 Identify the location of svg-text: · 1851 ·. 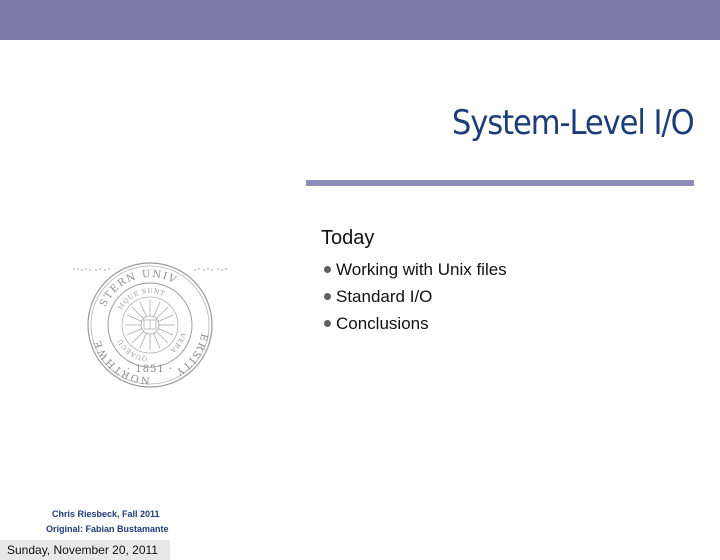
(150, 369).